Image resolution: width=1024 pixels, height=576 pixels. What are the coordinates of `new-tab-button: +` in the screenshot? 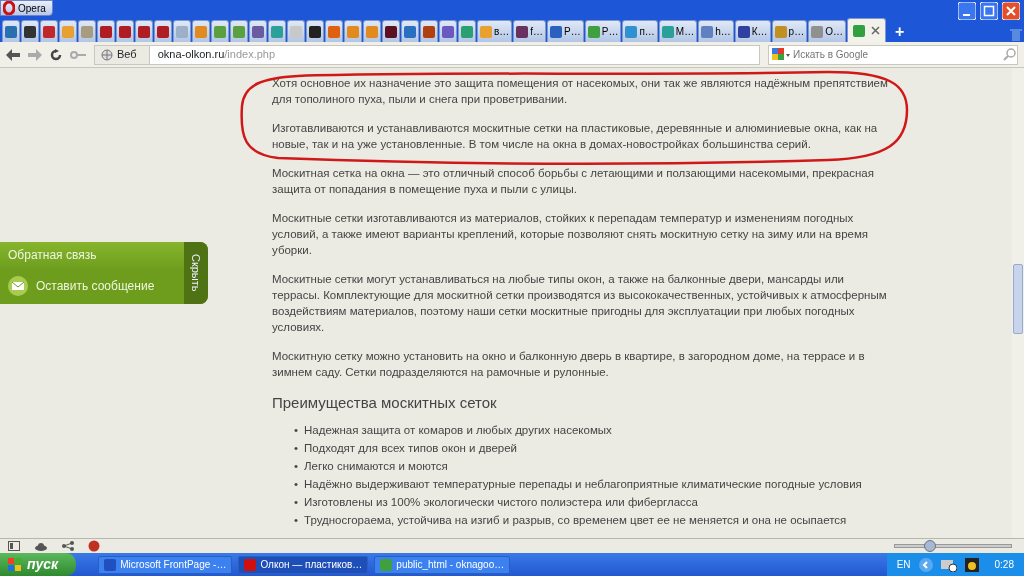 It's located at (899, 32).